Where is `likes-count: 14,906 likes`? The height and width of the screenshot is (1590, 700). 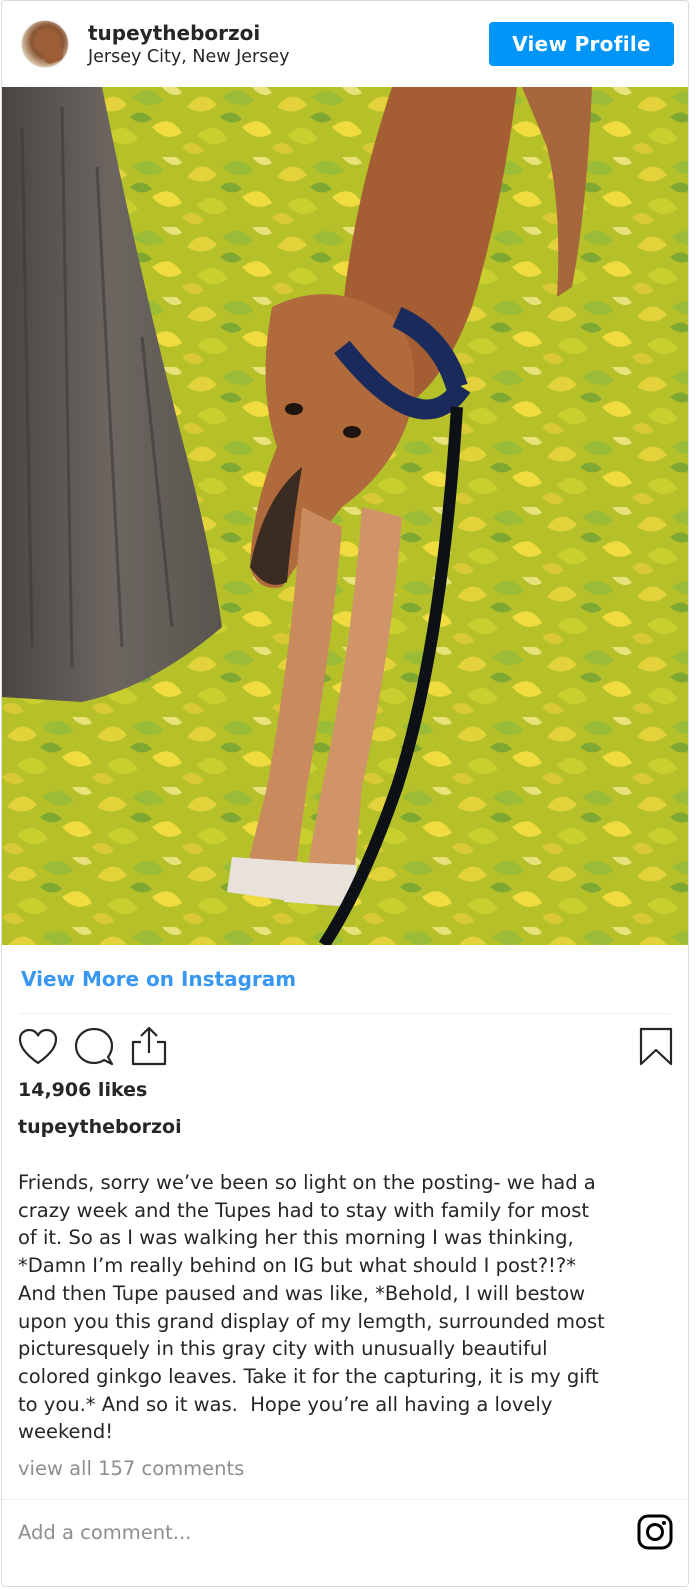 likes-count: 14,906 likes is located at coordinates (82, 1090).